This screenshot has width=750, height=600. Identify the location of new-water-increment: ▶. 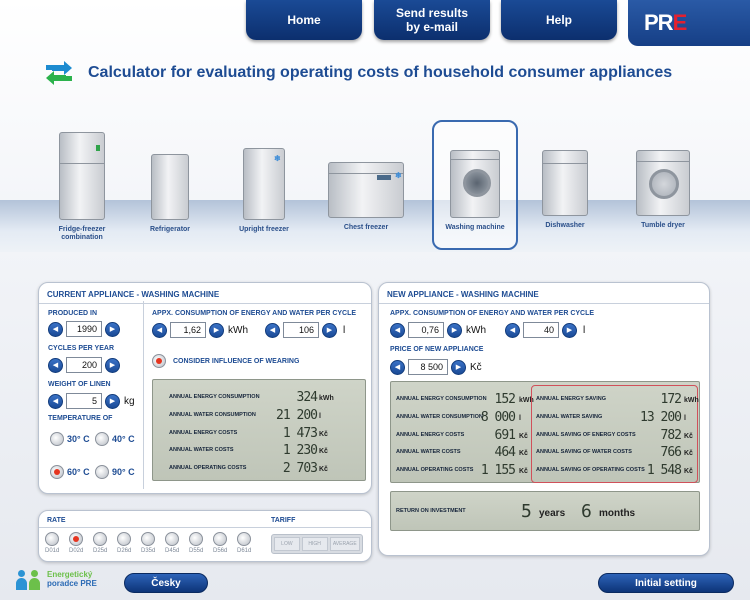
(569, 330).